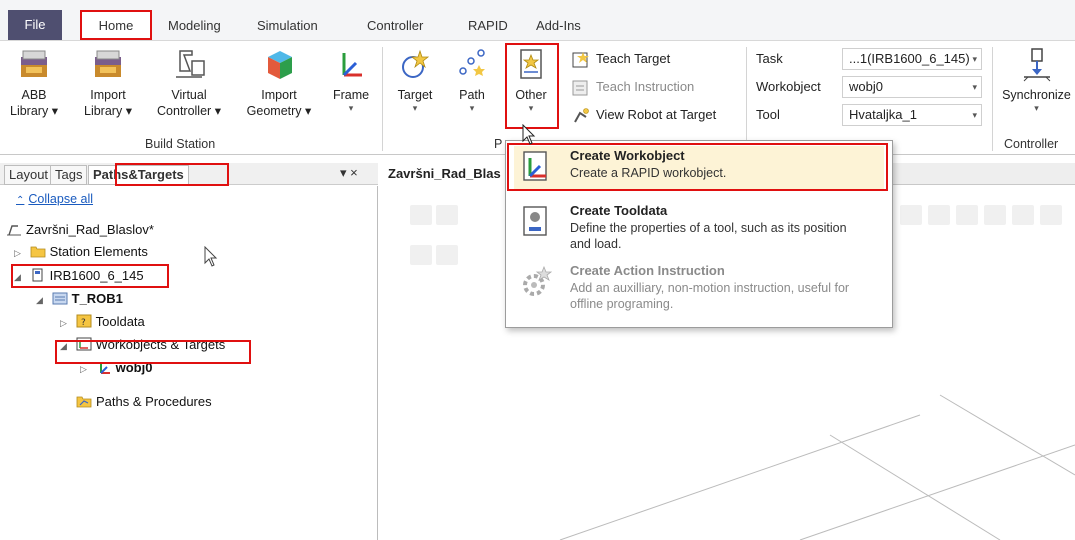  Describe the element at coordinates (80, 230) in the screenshot. I see `tree-node-station: Završni_Rad_Blaslov*` at that location.